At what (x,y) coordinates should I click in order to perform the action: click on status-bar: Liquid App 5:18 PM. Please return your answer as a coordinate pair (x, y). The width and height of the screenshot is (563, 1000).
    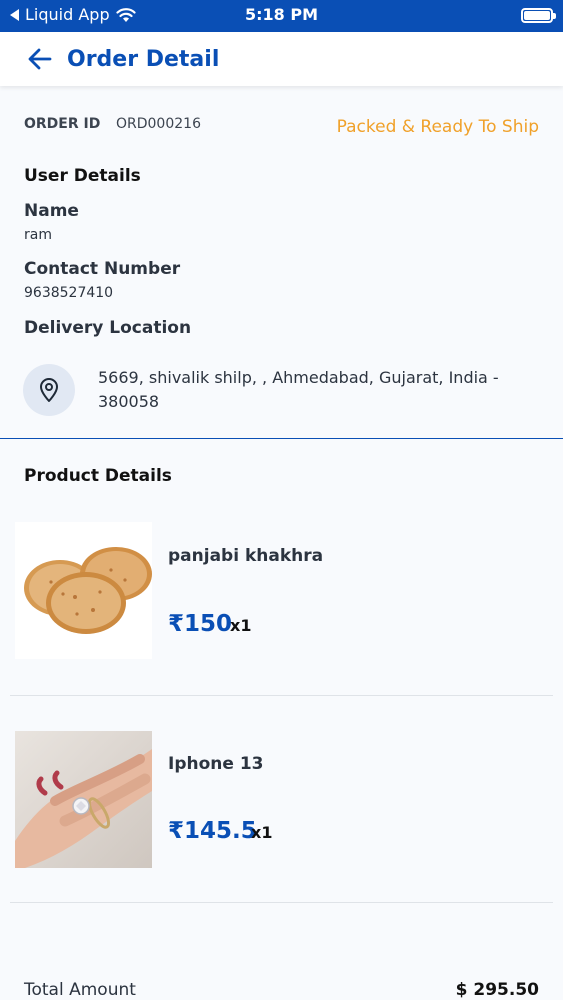
    Looking at the image, I should click on (281, 16).